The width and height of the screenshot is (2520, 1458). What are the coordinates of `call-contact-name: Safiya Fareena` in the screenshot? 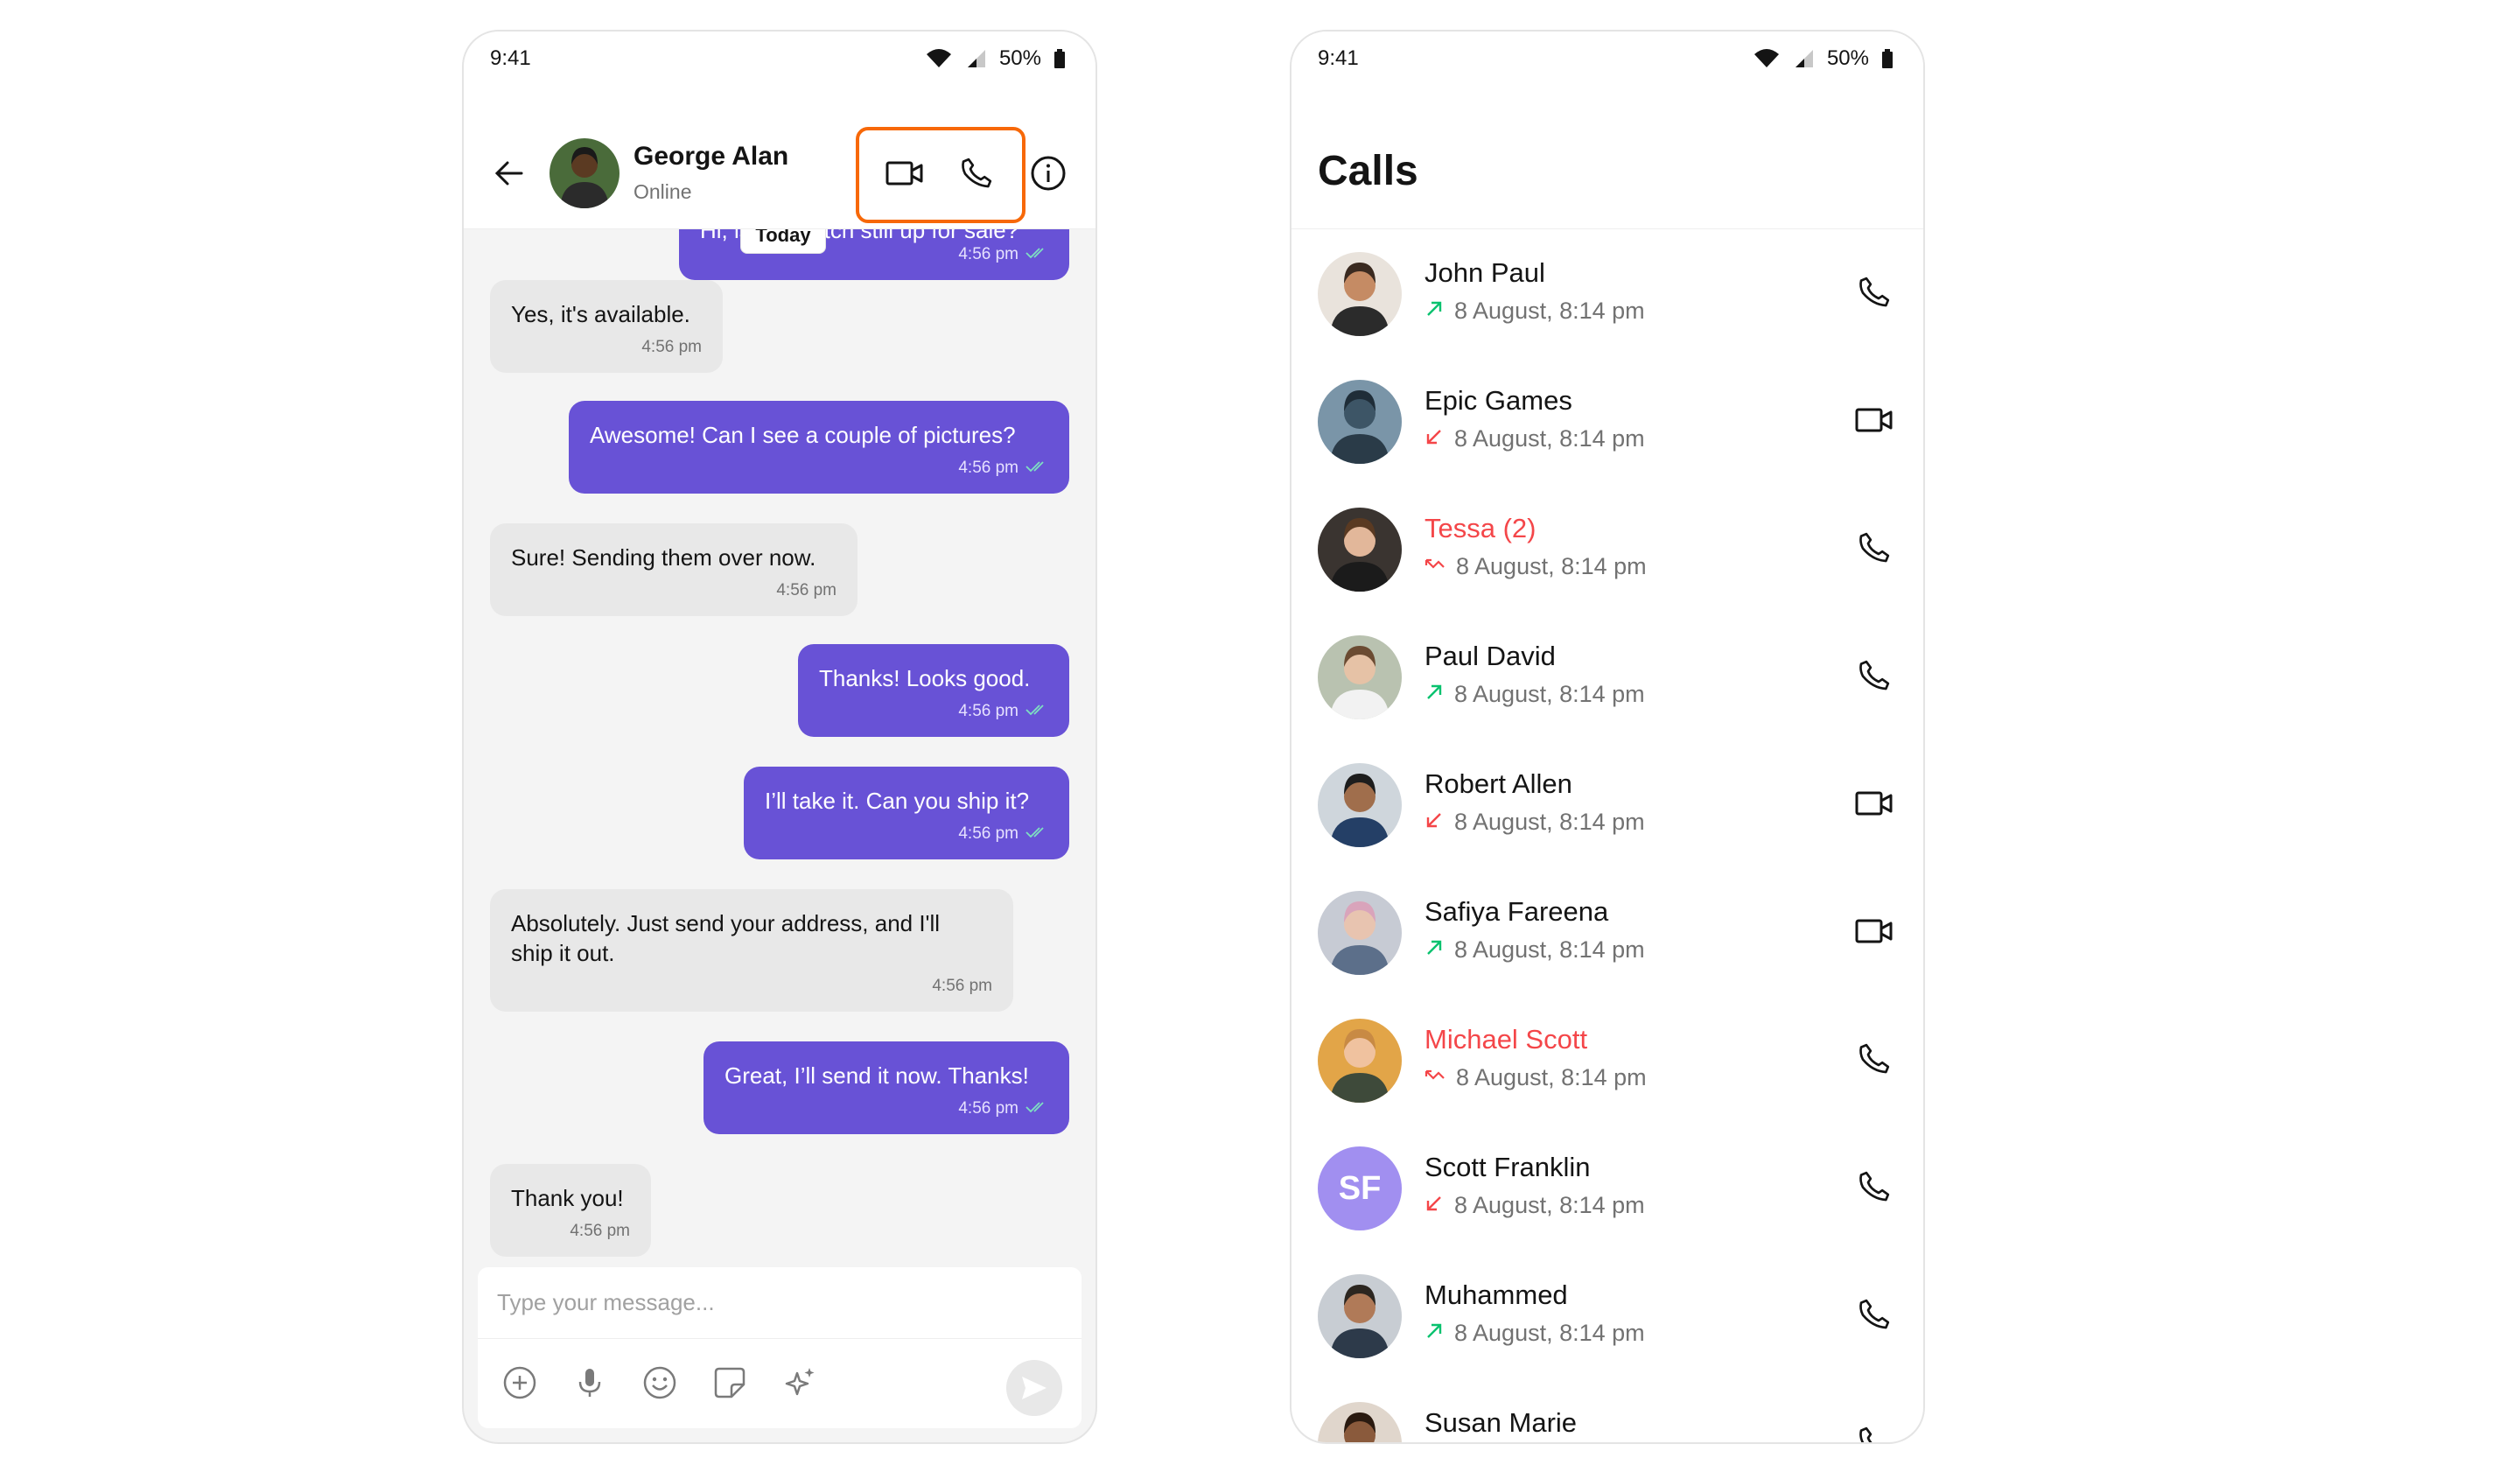 It's located at (1516, 911).